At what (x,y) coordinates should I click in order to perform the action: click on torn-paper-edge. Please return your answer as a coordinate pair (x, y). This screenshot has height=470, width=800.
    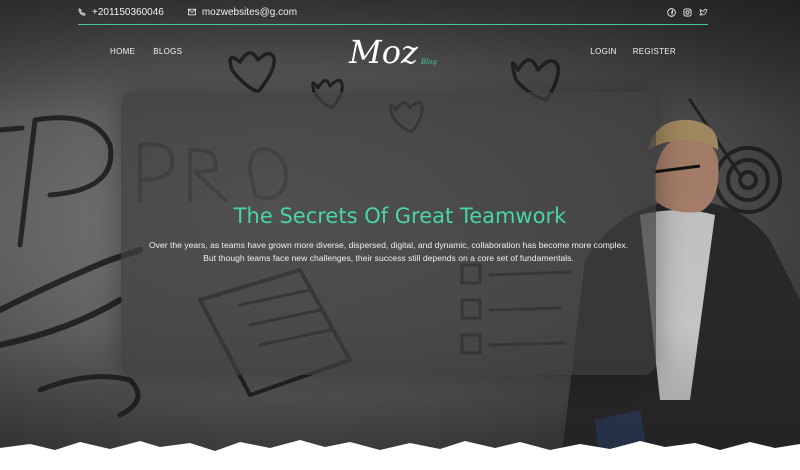
    Looking at the image, I should click on (400, 455).